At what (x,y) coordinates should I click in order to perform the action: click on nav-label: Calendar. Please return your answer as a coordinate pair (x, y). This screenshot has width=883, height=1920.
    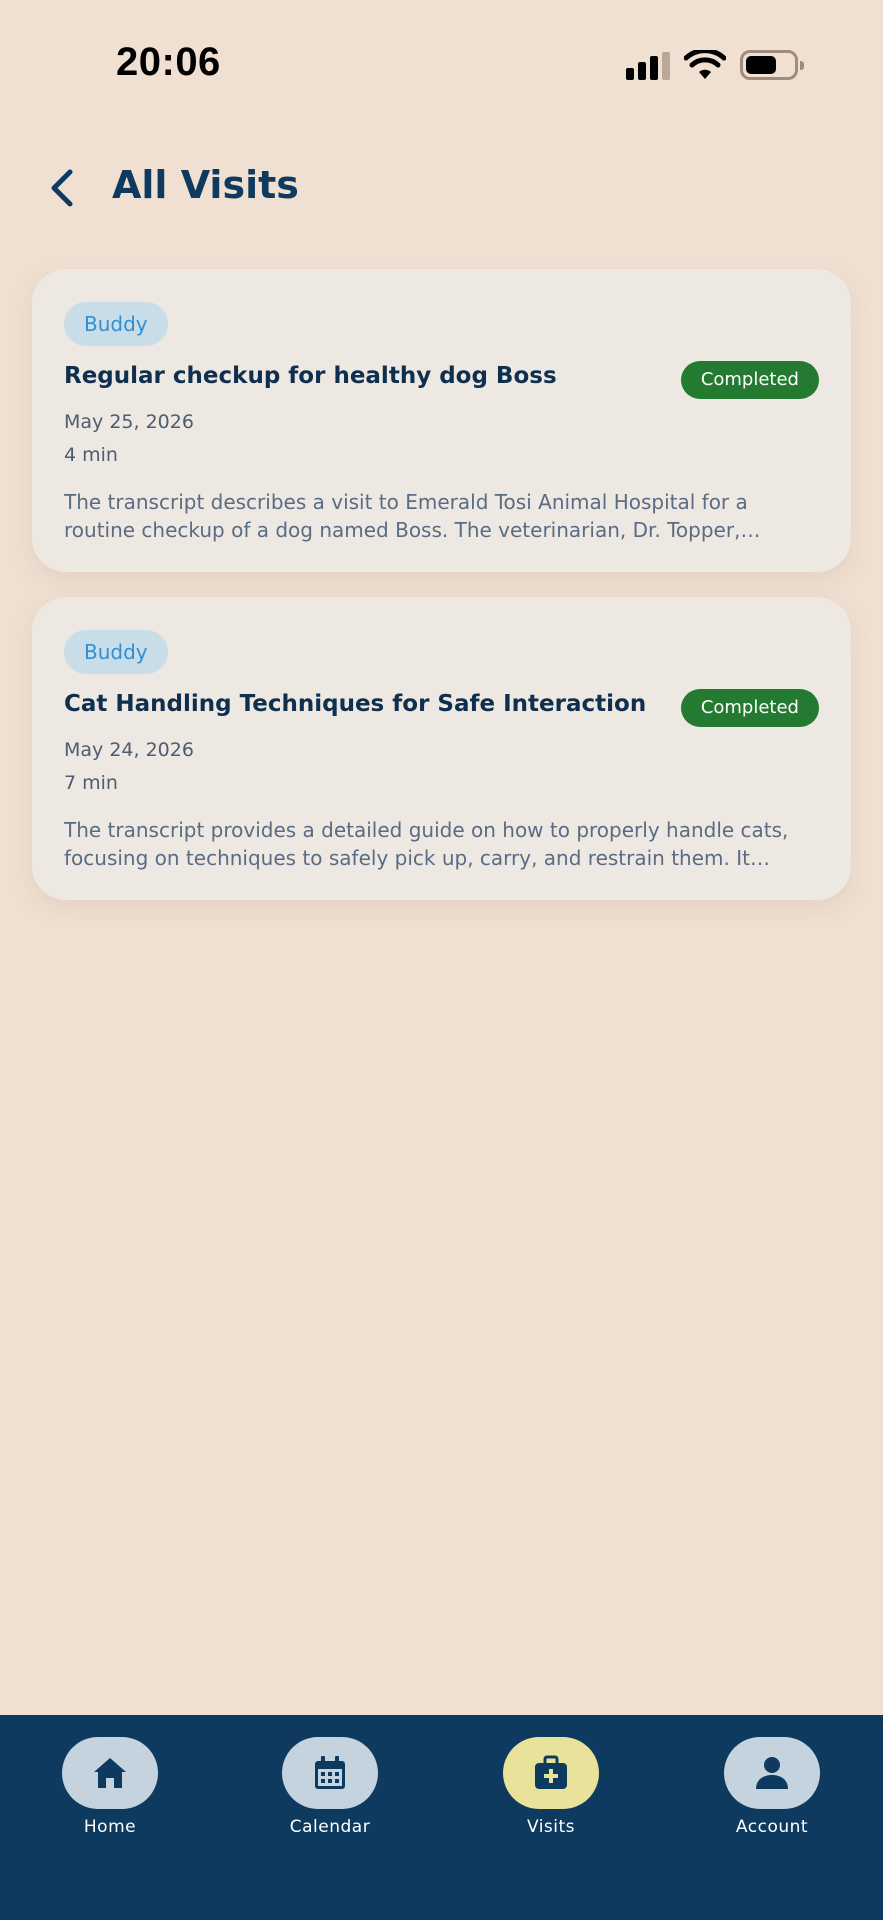
    Looking at the image, I should click on (330, 1827).